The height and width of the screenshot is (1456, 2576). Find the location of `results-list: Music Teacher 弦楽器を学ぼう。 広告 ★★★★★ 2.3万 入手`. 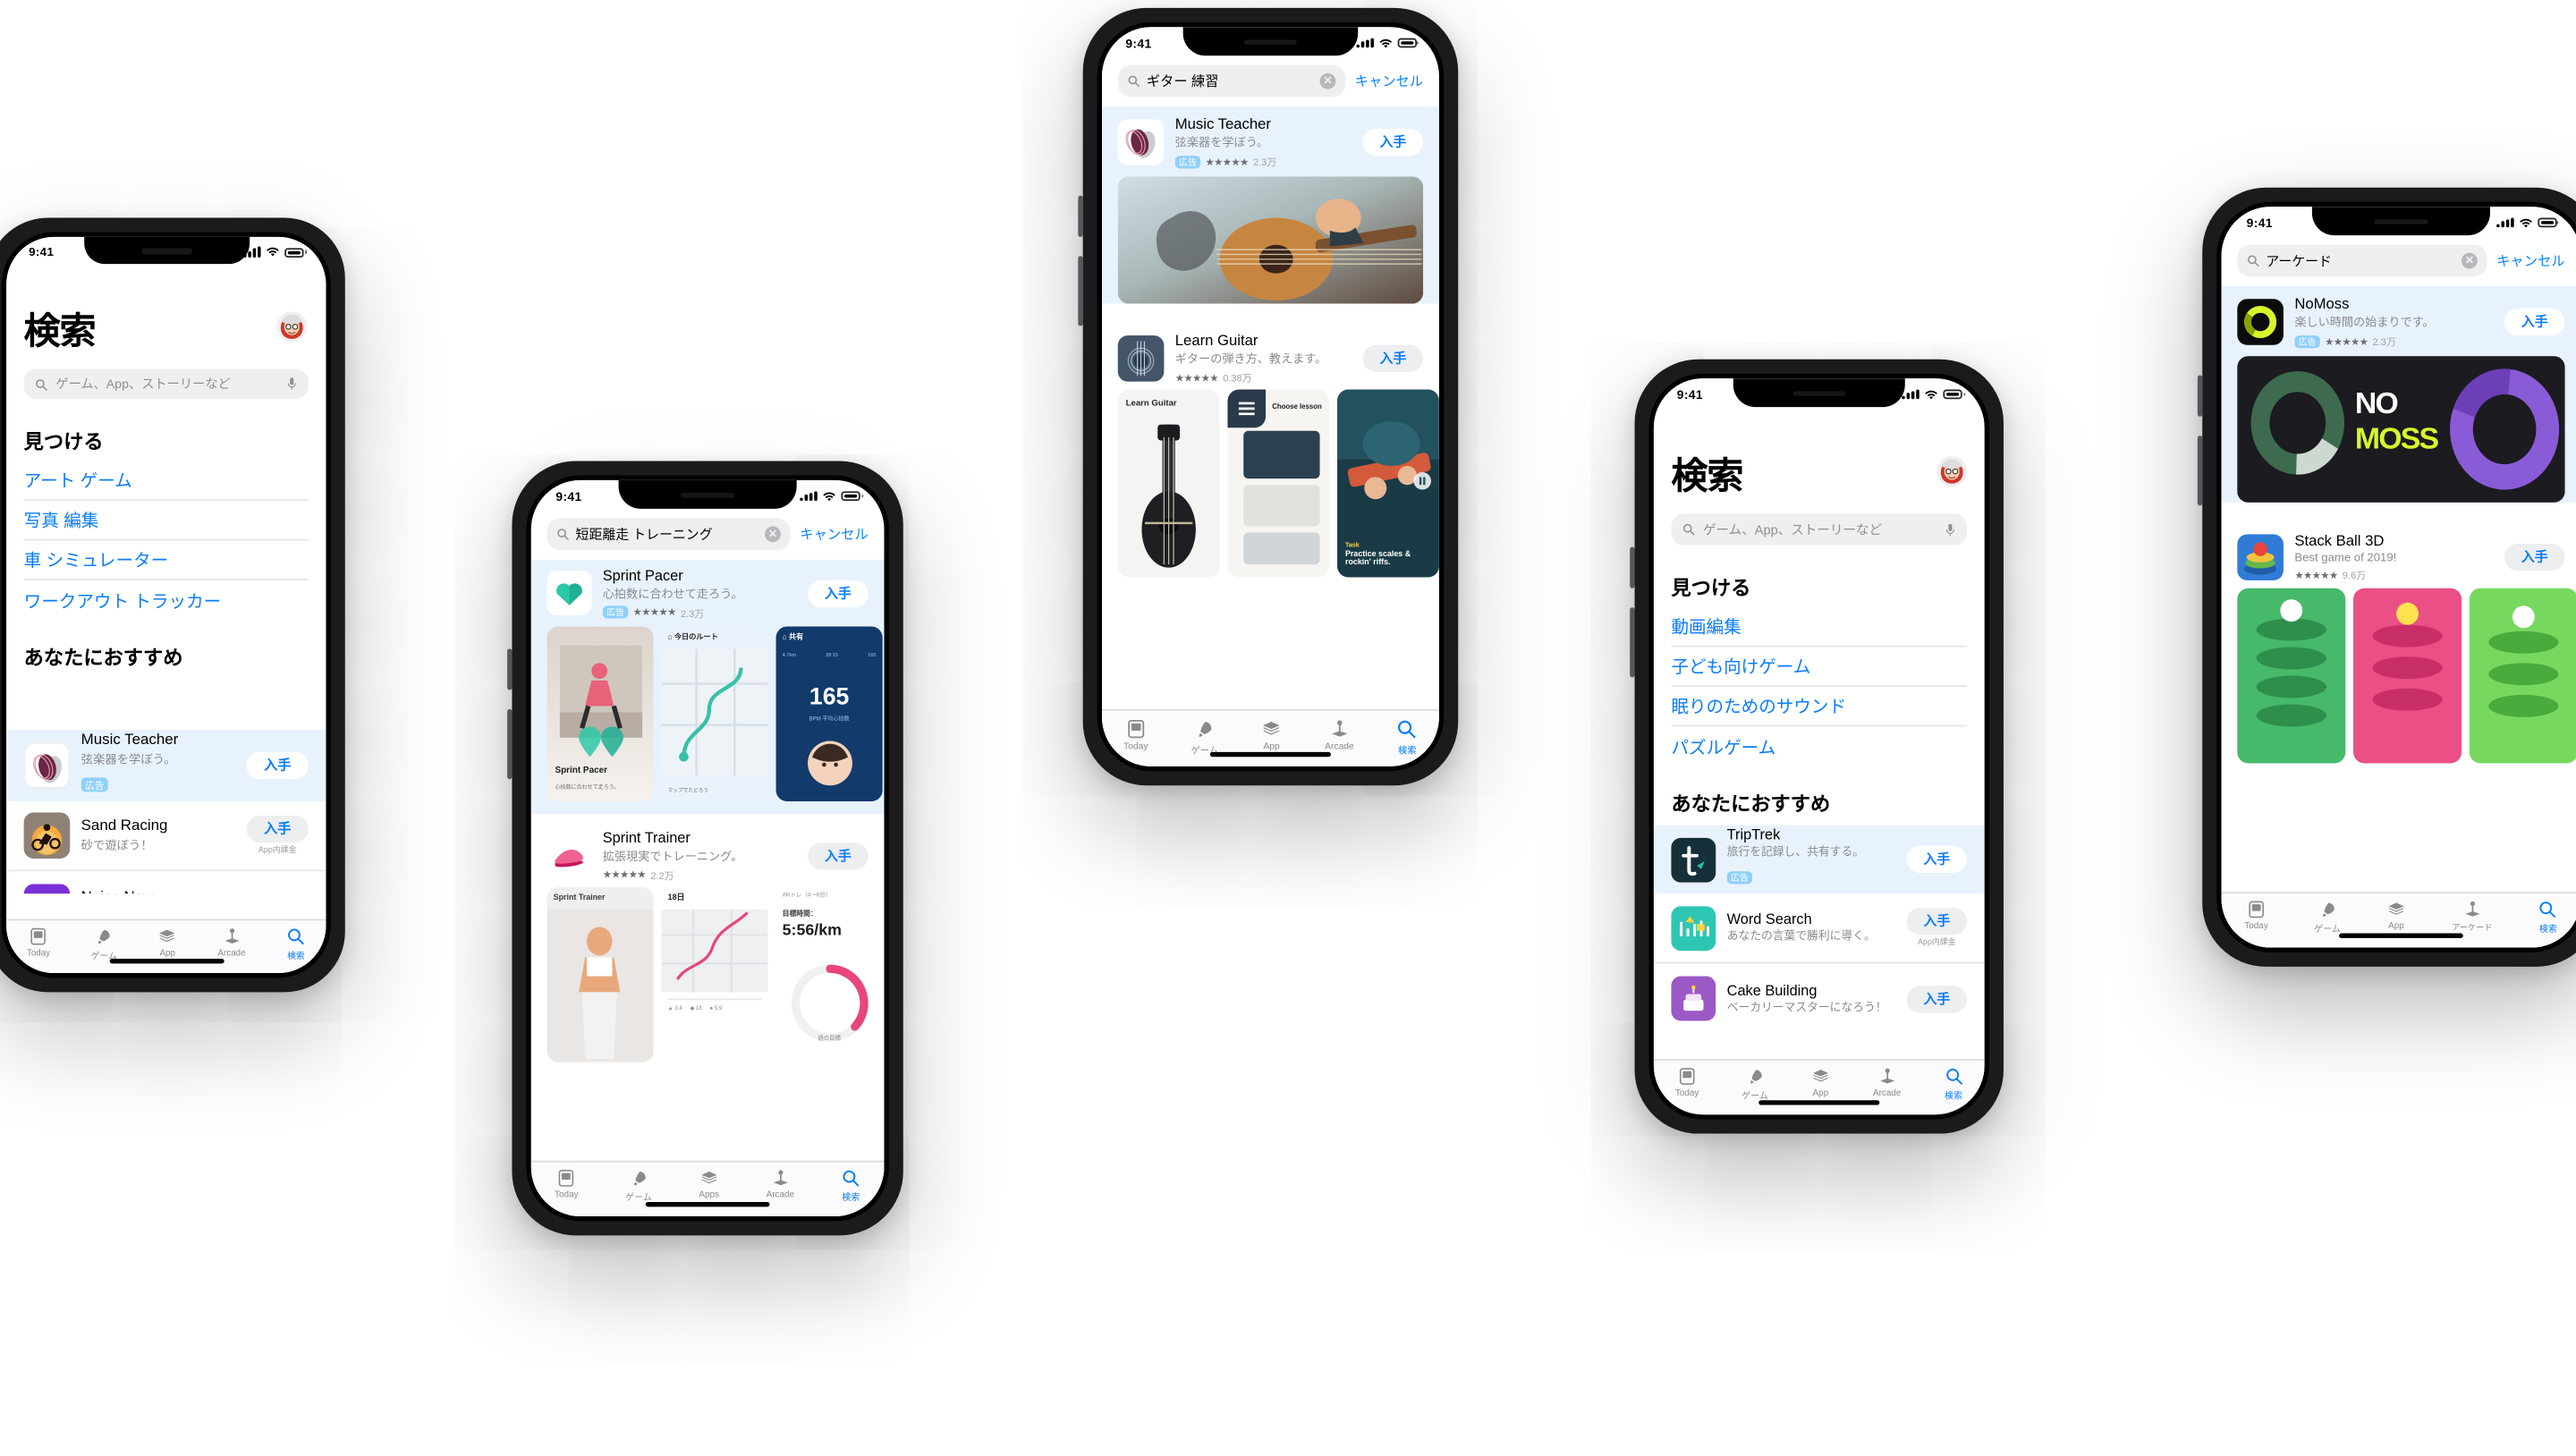

results-list: Music Teacher 弦楽器を学ぼう。 広告 ★★★★★ 2.3万 入手 is located at coordinates (1270, 407).